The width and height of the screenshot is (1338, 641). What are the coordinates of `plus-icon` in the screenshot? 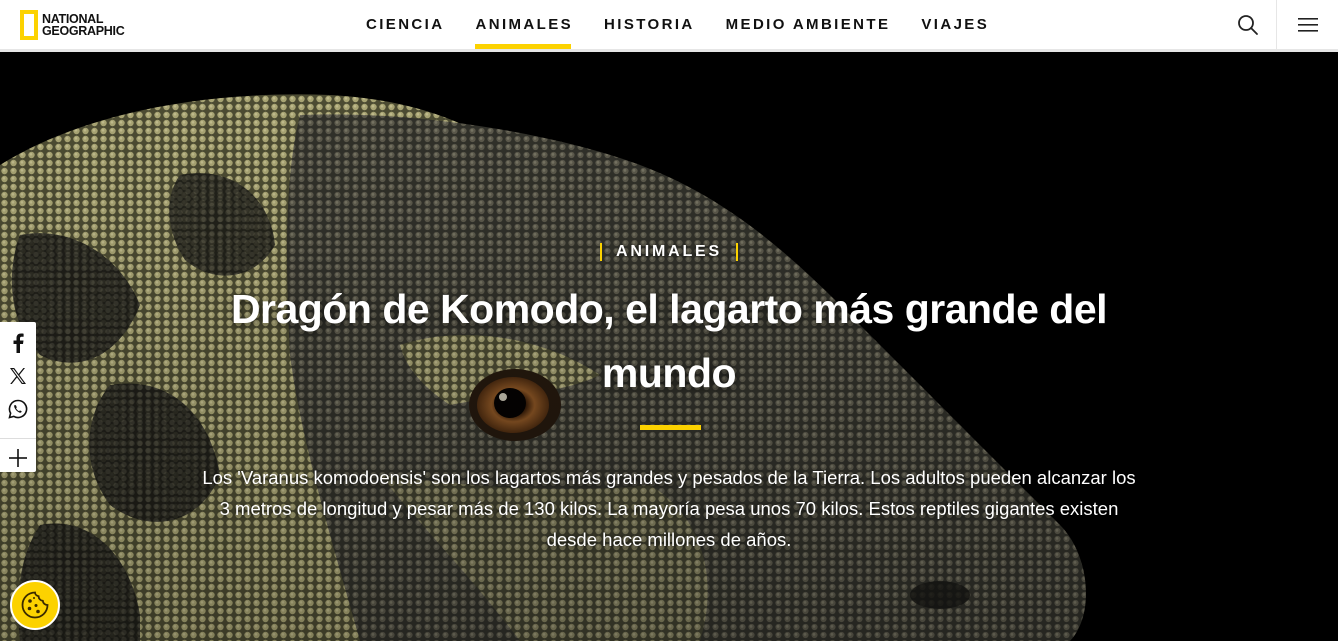 It's located at (18, 457).